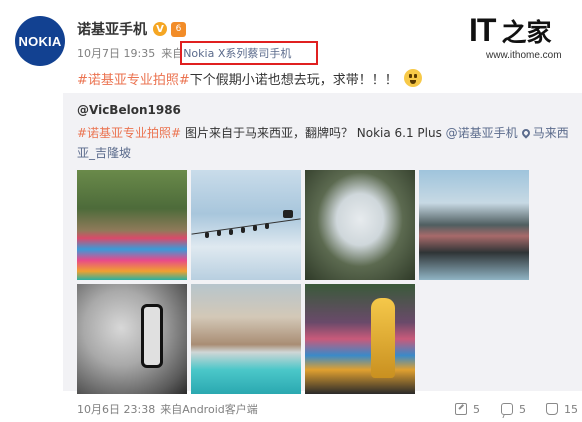  I want to click on location-pin-icon, so click(526, 133).